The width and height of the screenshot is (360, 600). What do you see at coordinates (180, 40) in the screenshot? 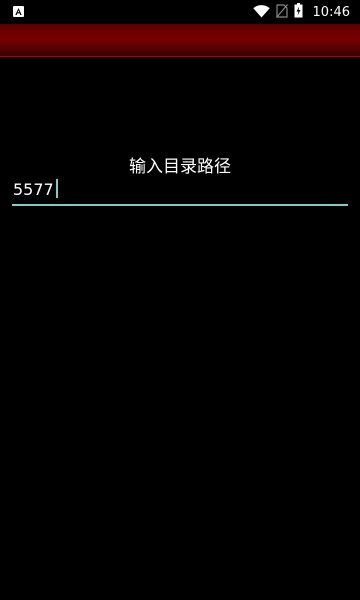
I see `app-bar` at bounding box center [180, 40].